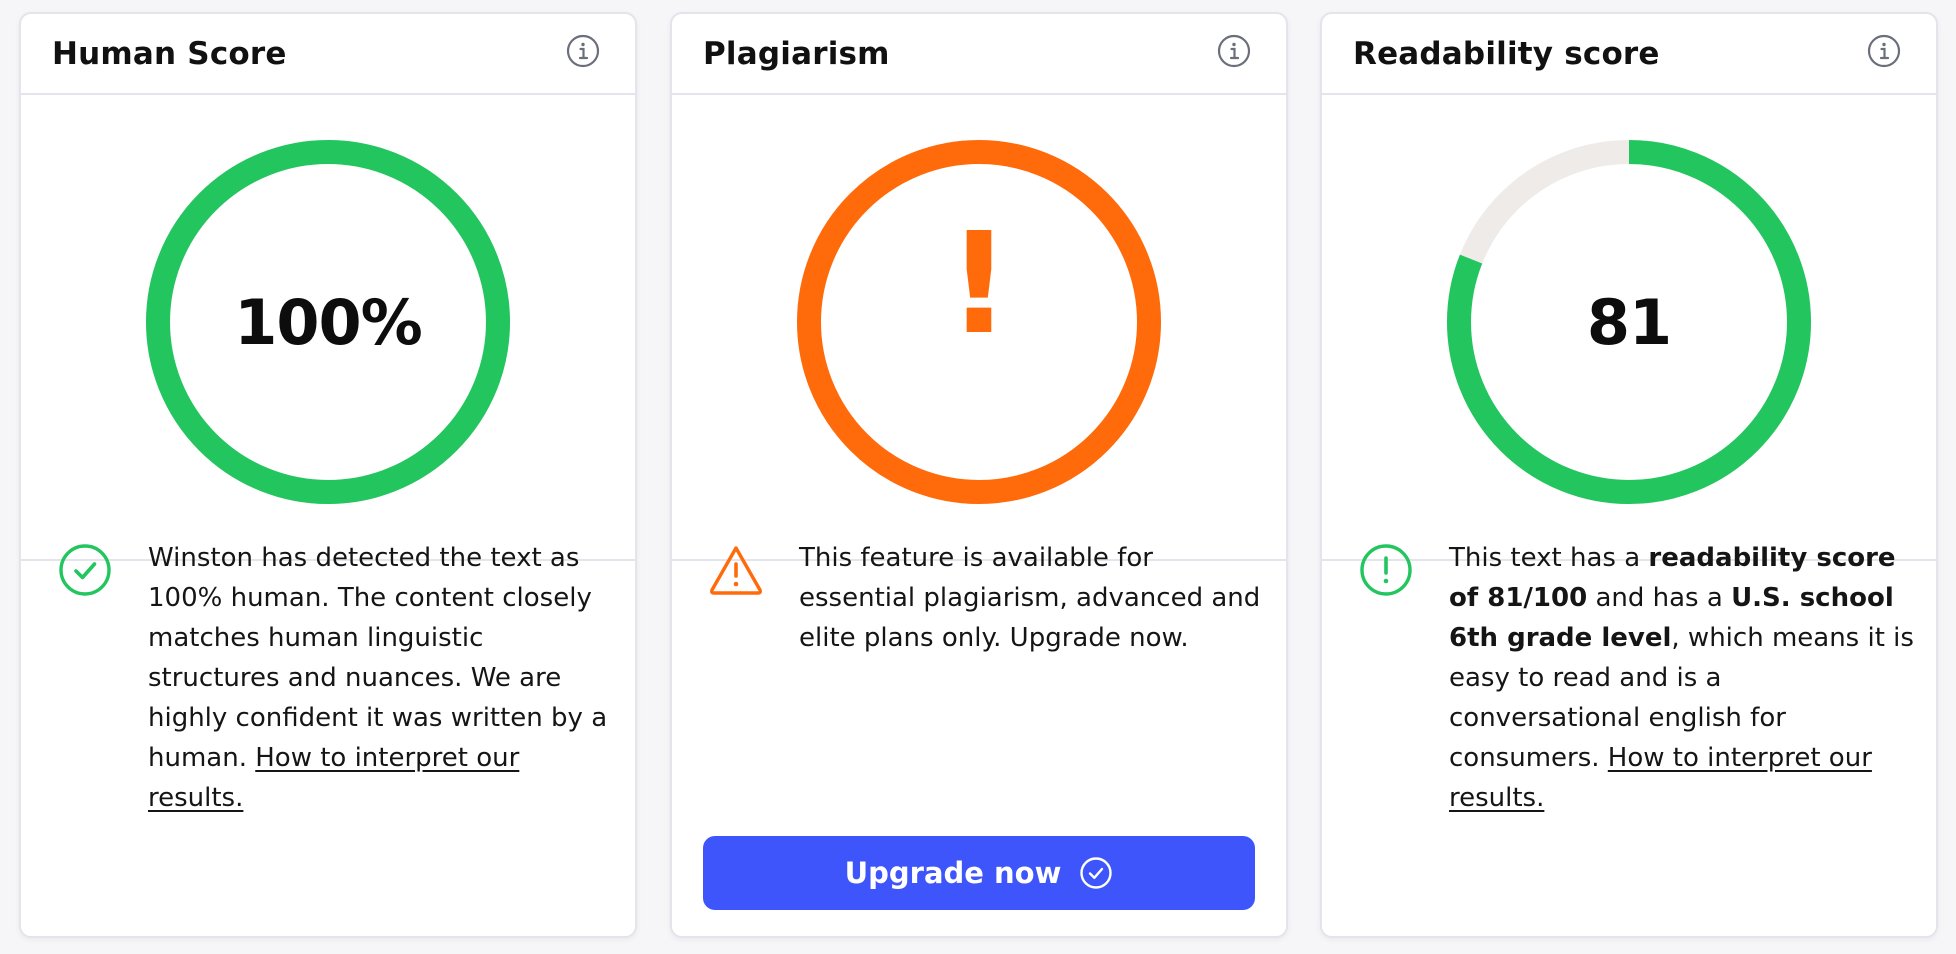  Describe the element at coordinates (328, 322) in the screenshot. I see `human-score-value: 100%` at that location.